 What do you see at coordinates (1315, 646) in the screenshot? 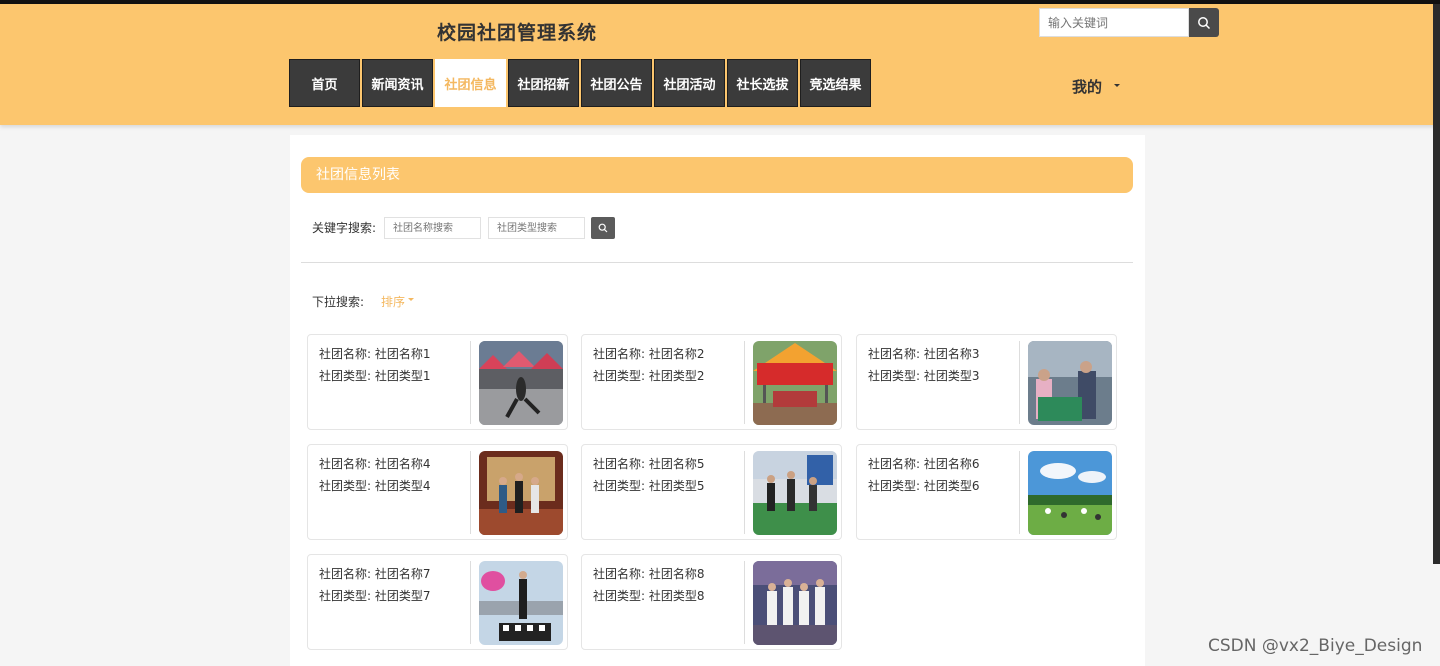
I see `watermark: CSDN @vx2_Biye_Design` at bounding box center [1315, 646].